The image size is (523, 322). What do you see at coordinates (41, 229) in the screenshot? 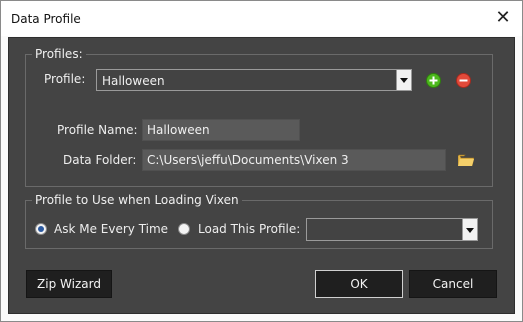
I see `ask-every-time-radio` at bounding box center [41, 229].